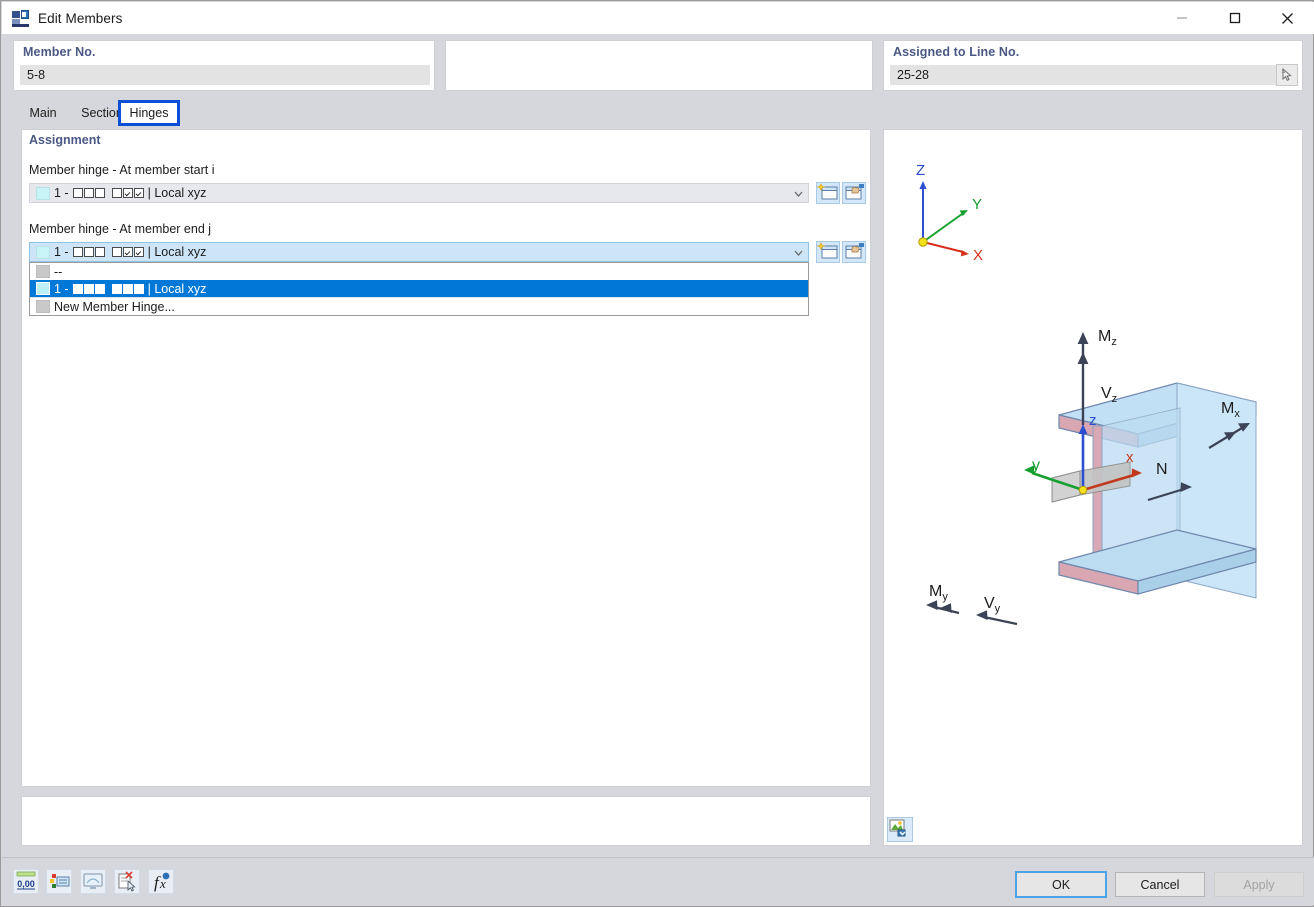 The width and height of the screenshot is (1314, 907). Describe the element at coordinates (177, 288) in the screenshot. I see `option-suffix: | Local xyz` at that location.